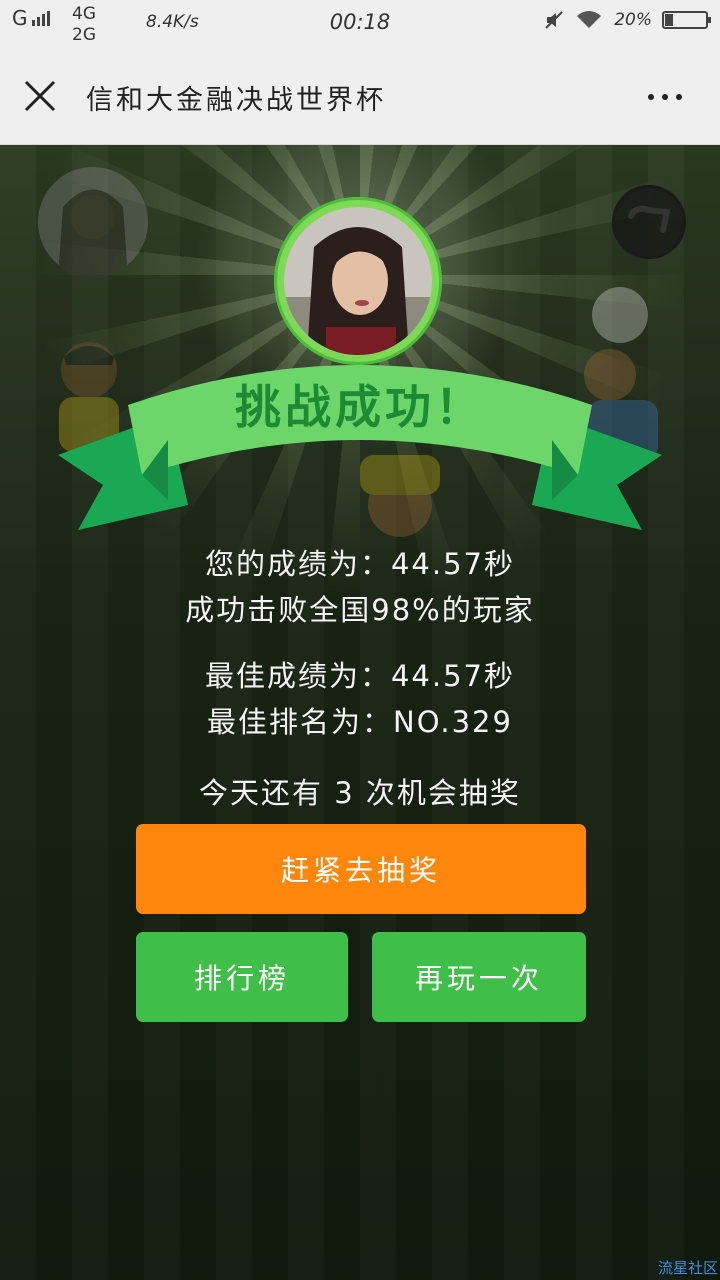 The width and height of the screenshot is (720, 1280). I want to click on watermark: 流星社区, so click(687, 1268).